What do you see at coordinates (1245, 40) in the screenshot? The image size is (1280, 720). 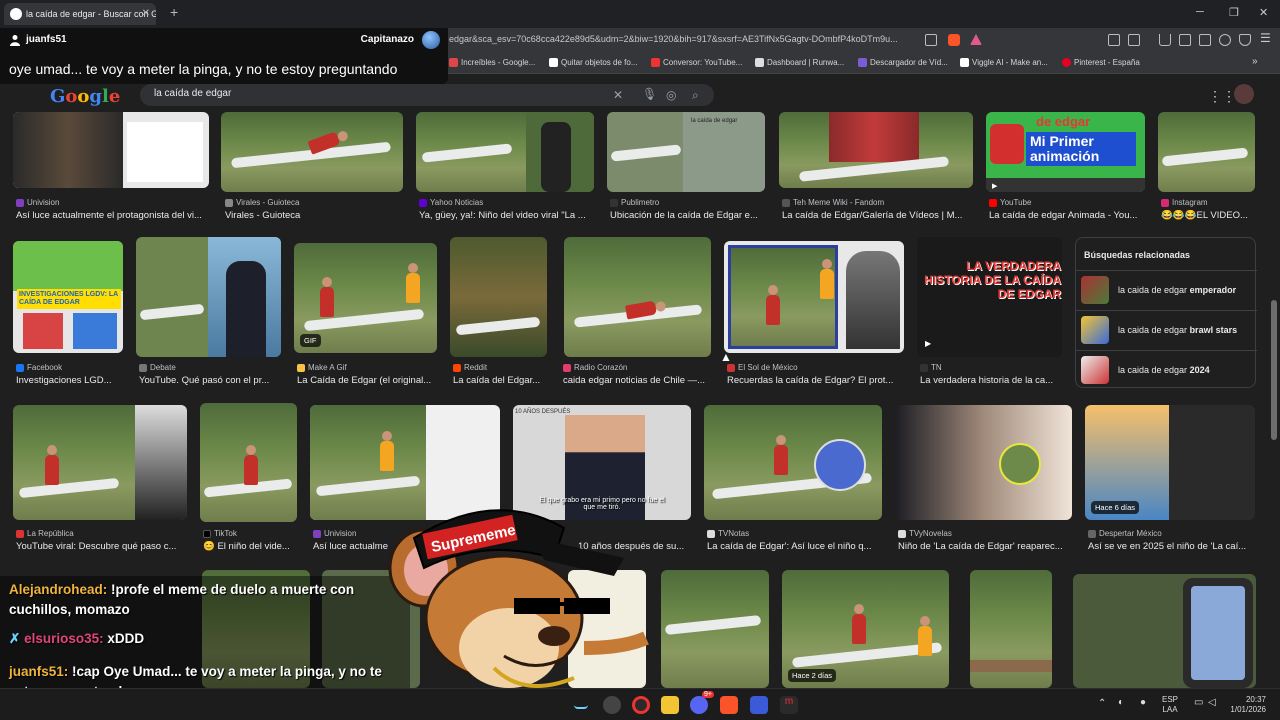 I see `vpn-shield-icon` at bounding box center [1245, 40].